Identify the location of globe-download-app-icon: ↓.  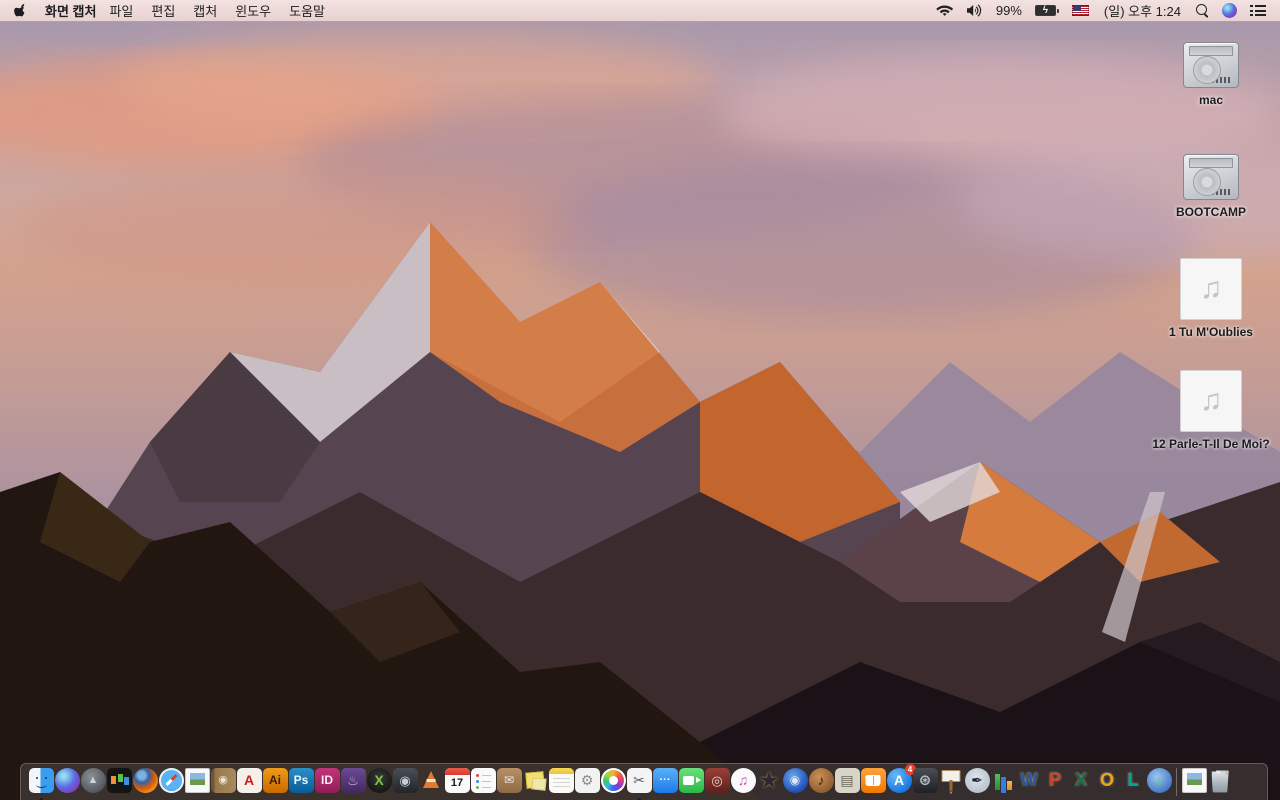
(1159, 782).